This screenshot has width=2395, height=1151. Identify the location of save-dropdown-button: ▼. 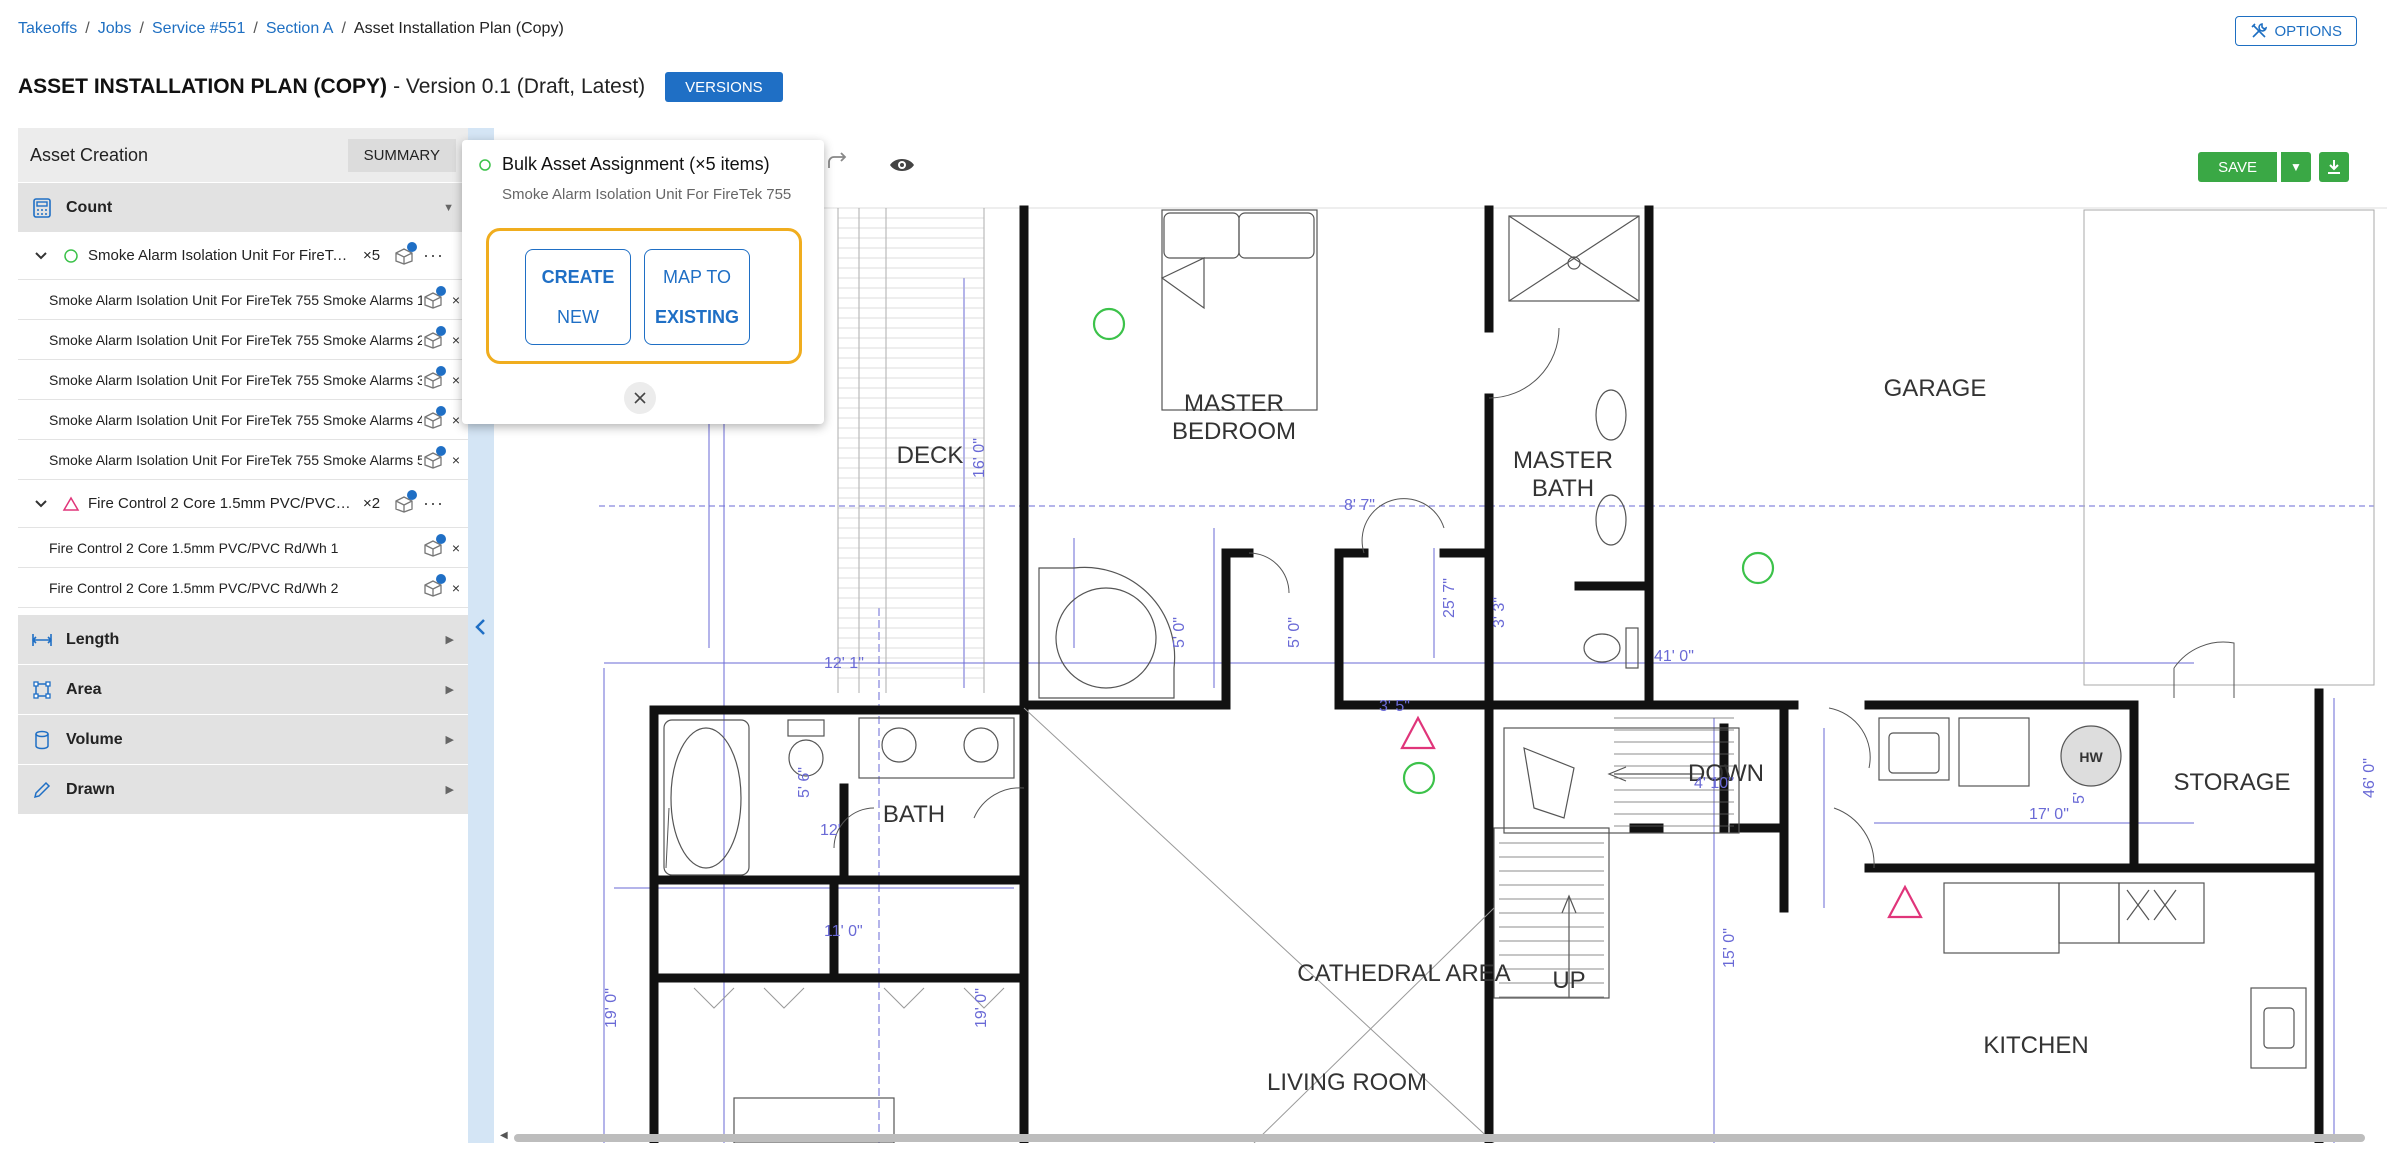
(2296, 167).